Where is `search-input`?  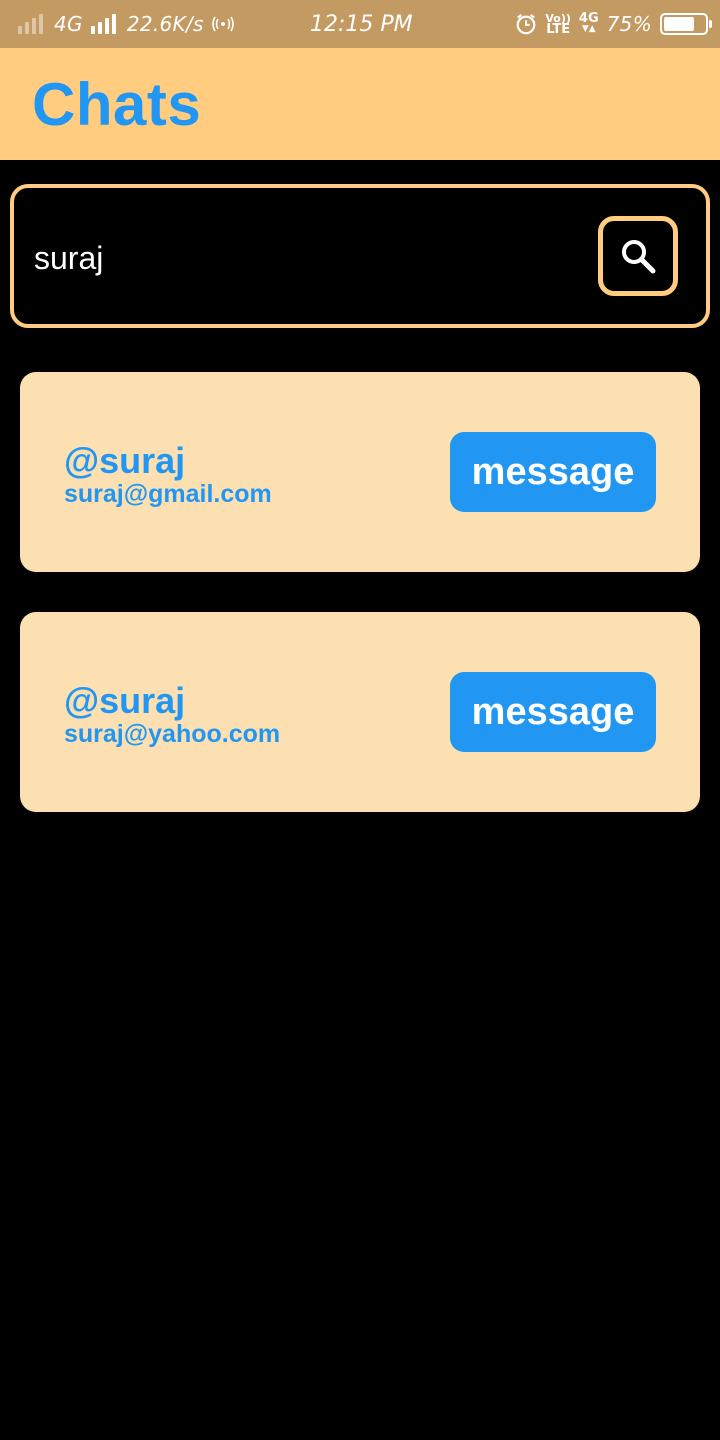 search-input is located at coordinates (304, 258).